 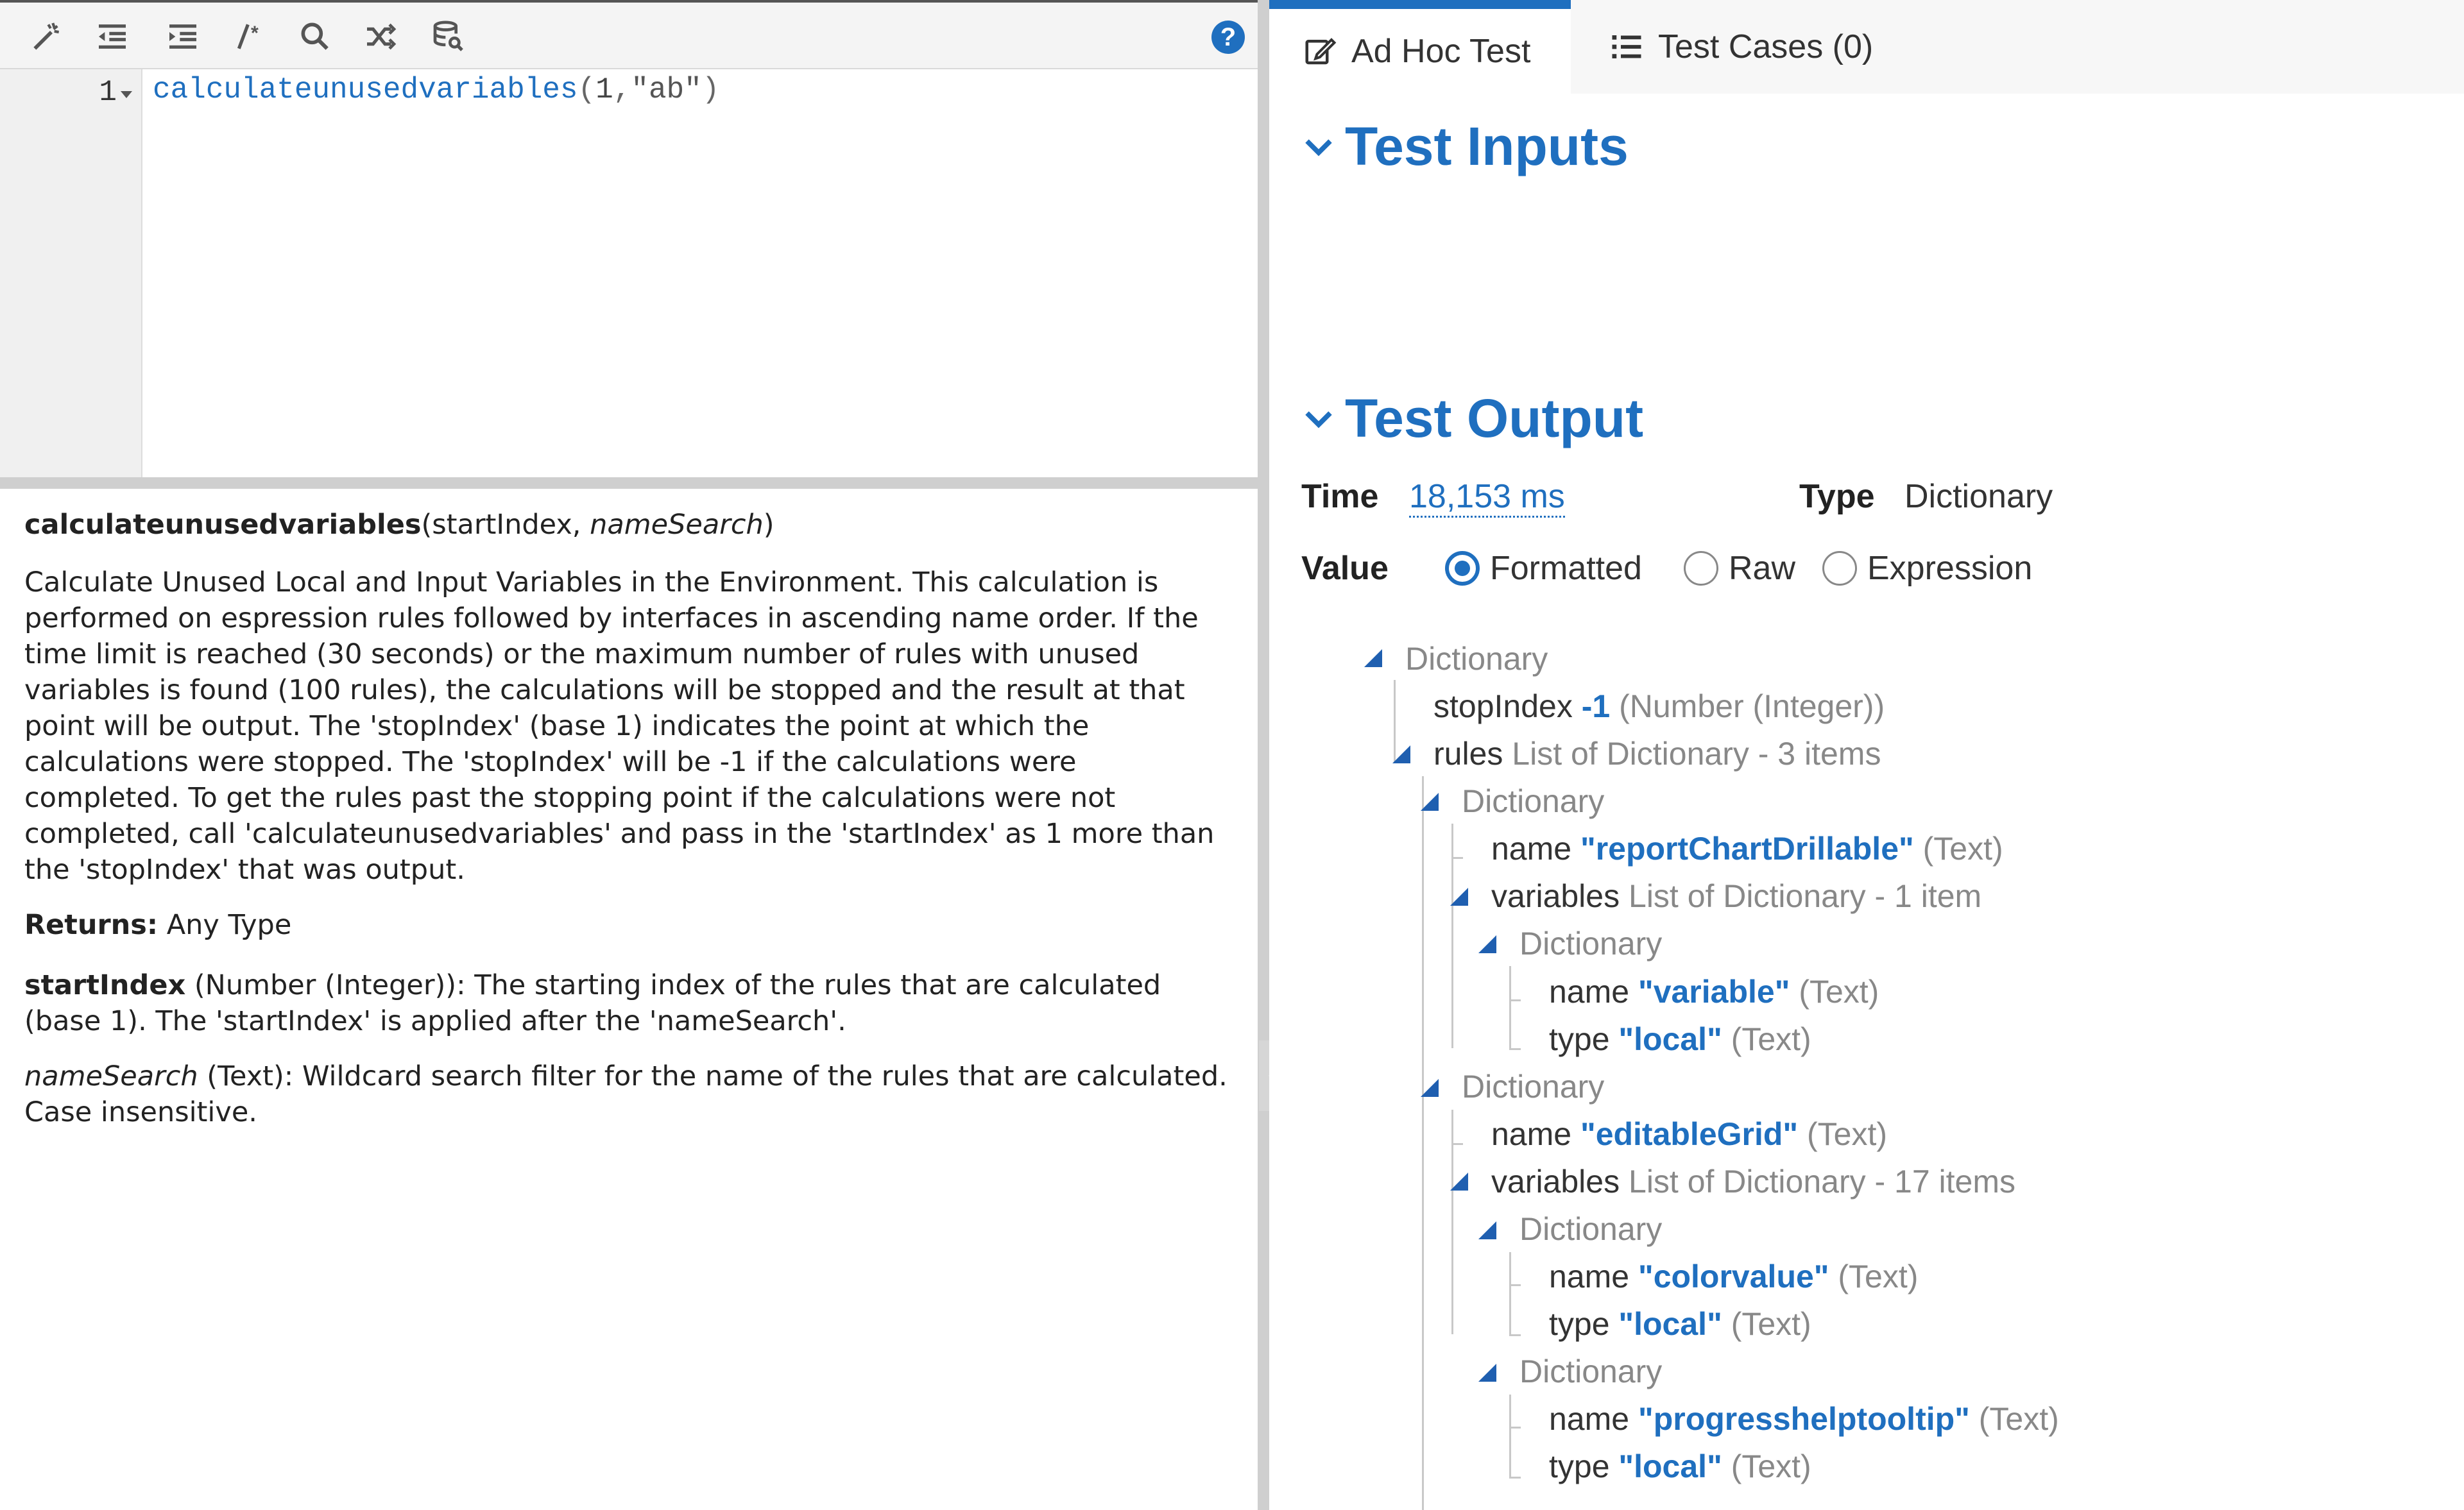 What do you see at coordinates (1472, 418) in the screenshot?
I see `test-output-header: Test Output` at bounding box center [1472, 418].